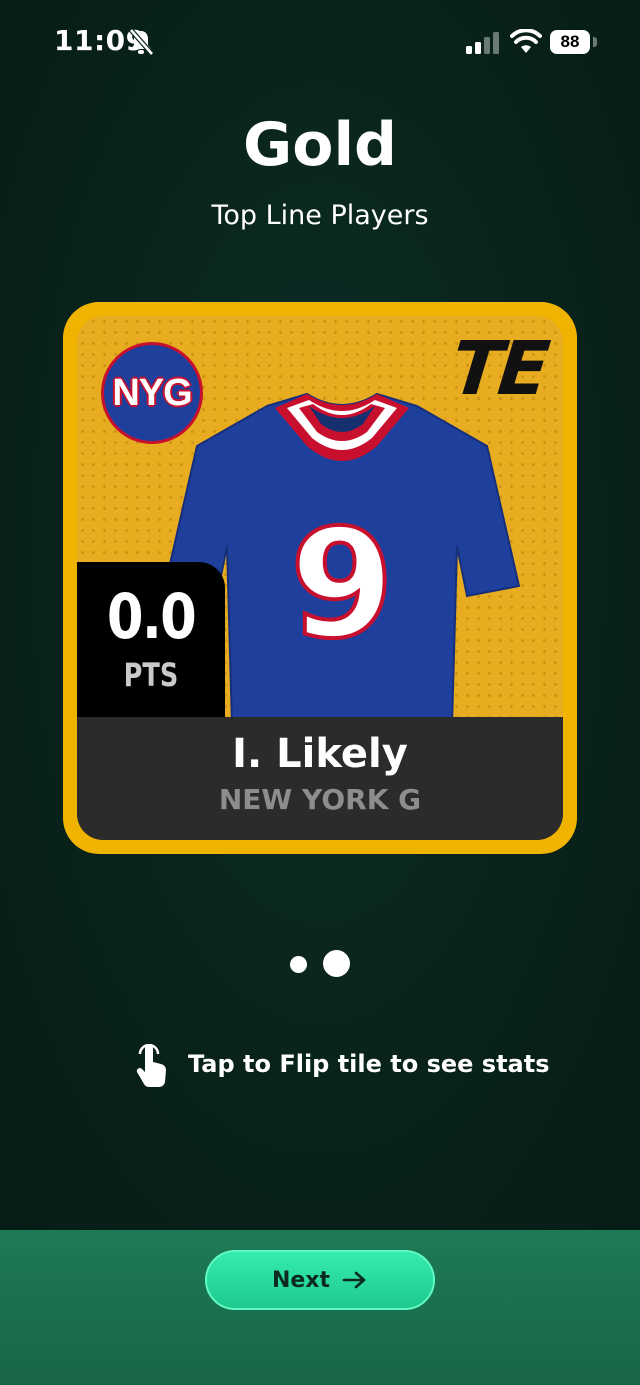 Image resolution: width=640 pixels, height=1385 pixels. Describe the element at coordinates (151, 616) in the screenshot. I see `score-value: 0.0` at that location.